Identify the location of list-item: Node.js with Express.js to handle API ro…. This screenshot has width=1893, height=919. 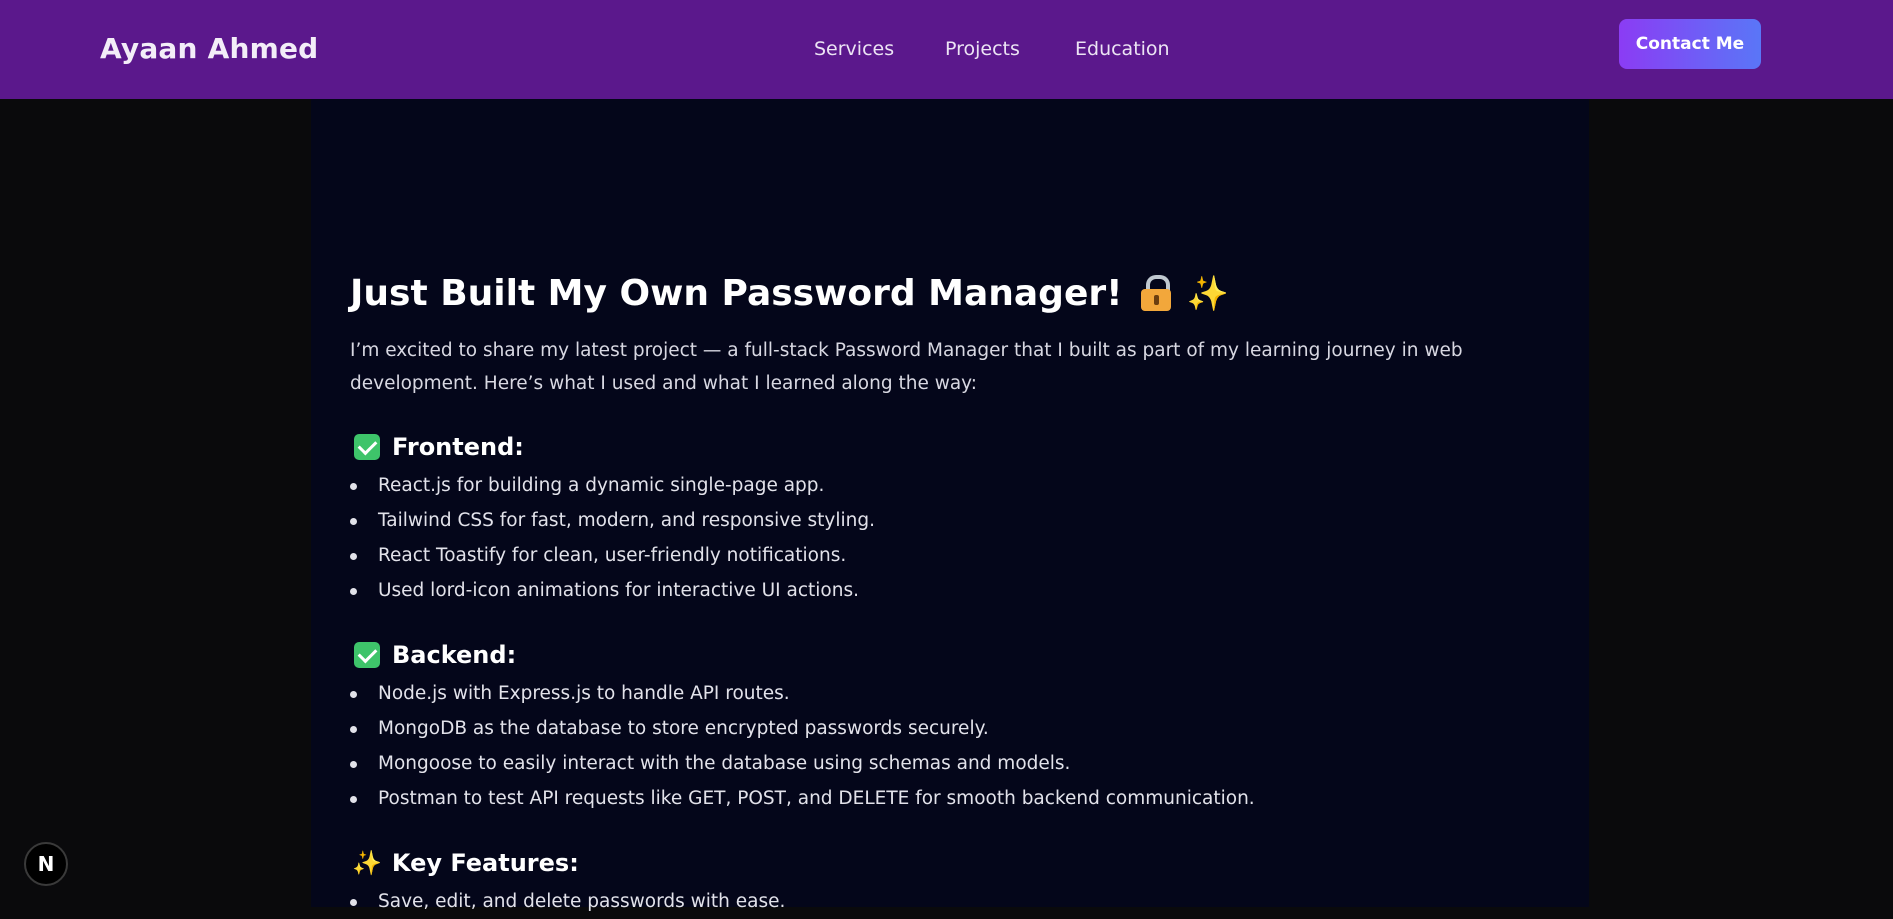
(950, 693).